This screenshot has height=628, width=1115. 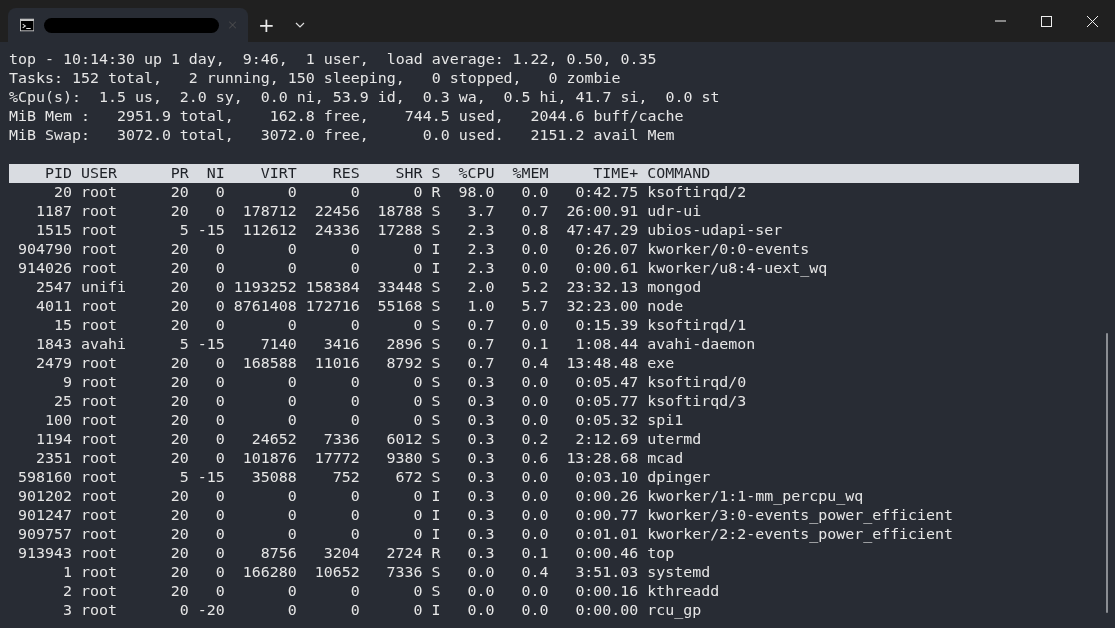 What do you see at coordinates (215, 173) in the screenshot?
I see `column-header: NI` at bounding box center [215, 173].